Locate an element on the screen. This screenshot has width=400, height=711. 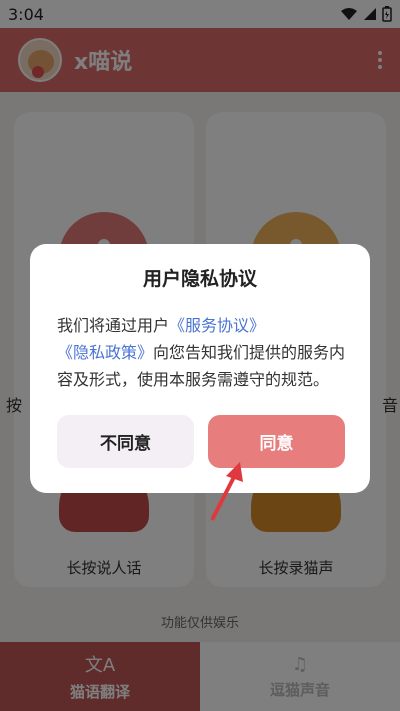
decline-button: 不同意 is located at coordinates (125, 441).